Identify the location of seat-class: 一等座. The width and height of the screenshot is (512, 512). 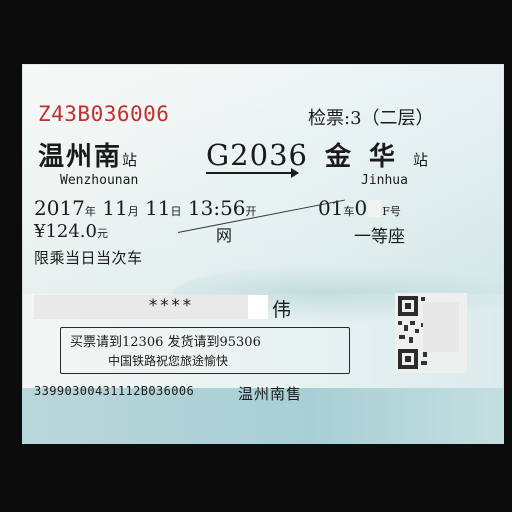
(379, 237).